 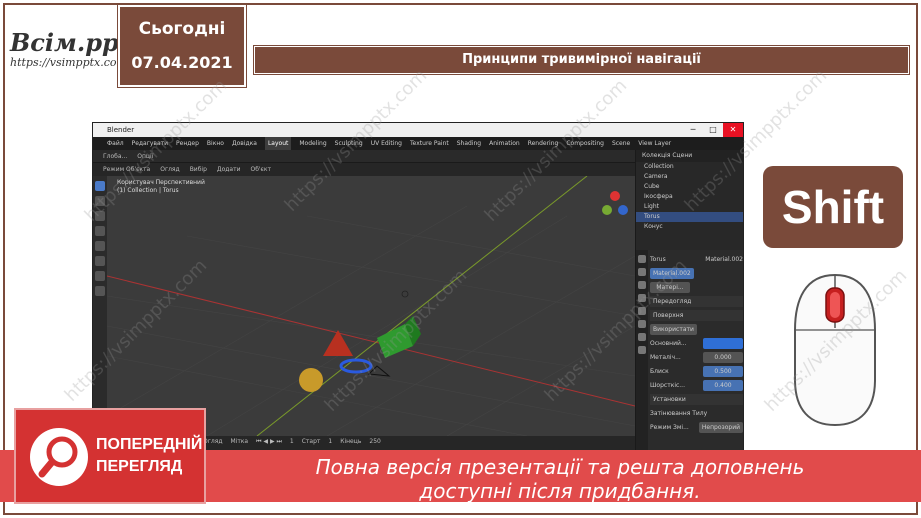 What do you see at coordinates (386, 143) in the screenshot?
I see `tab-uv-editing: UV Editing` at bounding box center [386, 143].